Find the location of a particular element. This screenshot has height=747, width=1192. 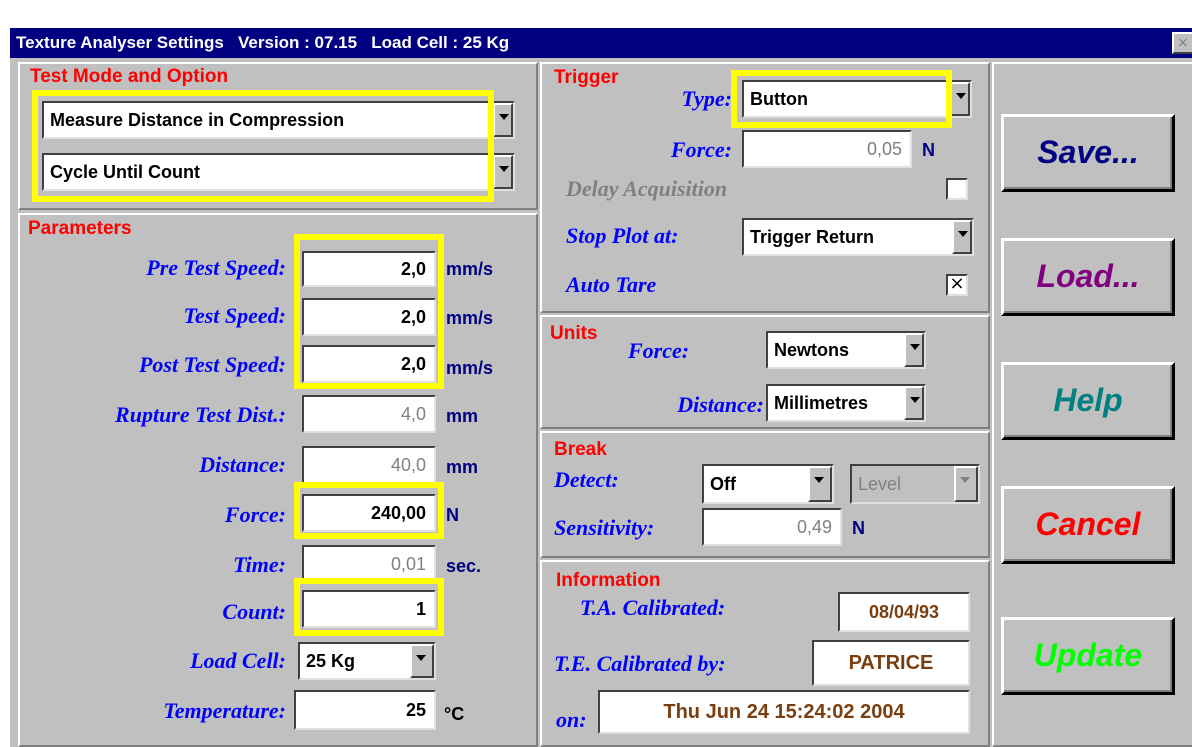

test-option-value: Cycle Until Count is located at coordinates (125, 172).